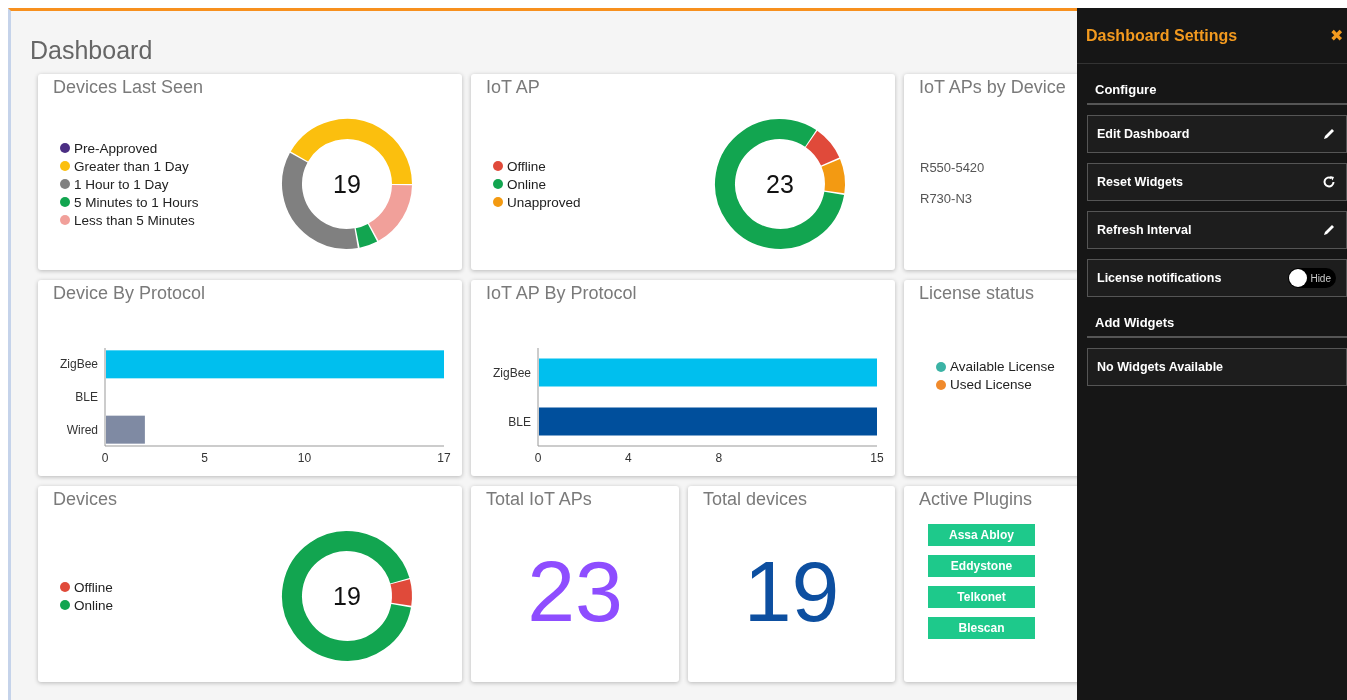 The width and height of the screenshot is (1347, 700). I want to click on settings-button: Reset Widgets, so click(1217, 182).